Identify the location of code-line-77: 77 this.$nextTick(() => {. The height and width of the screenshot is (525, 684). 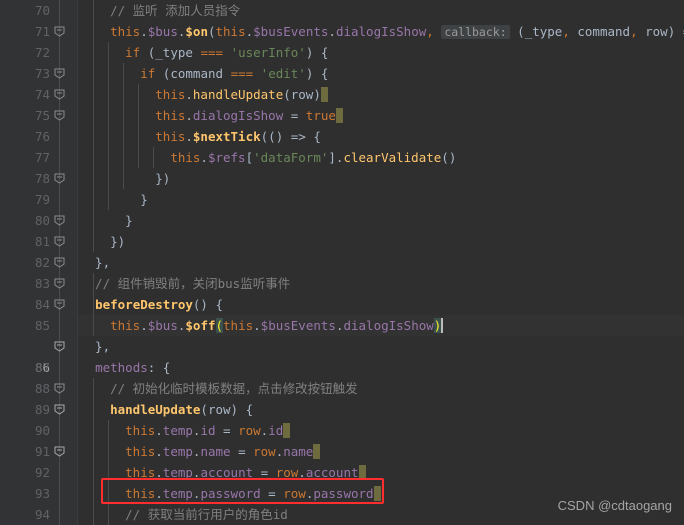
(342, 155).